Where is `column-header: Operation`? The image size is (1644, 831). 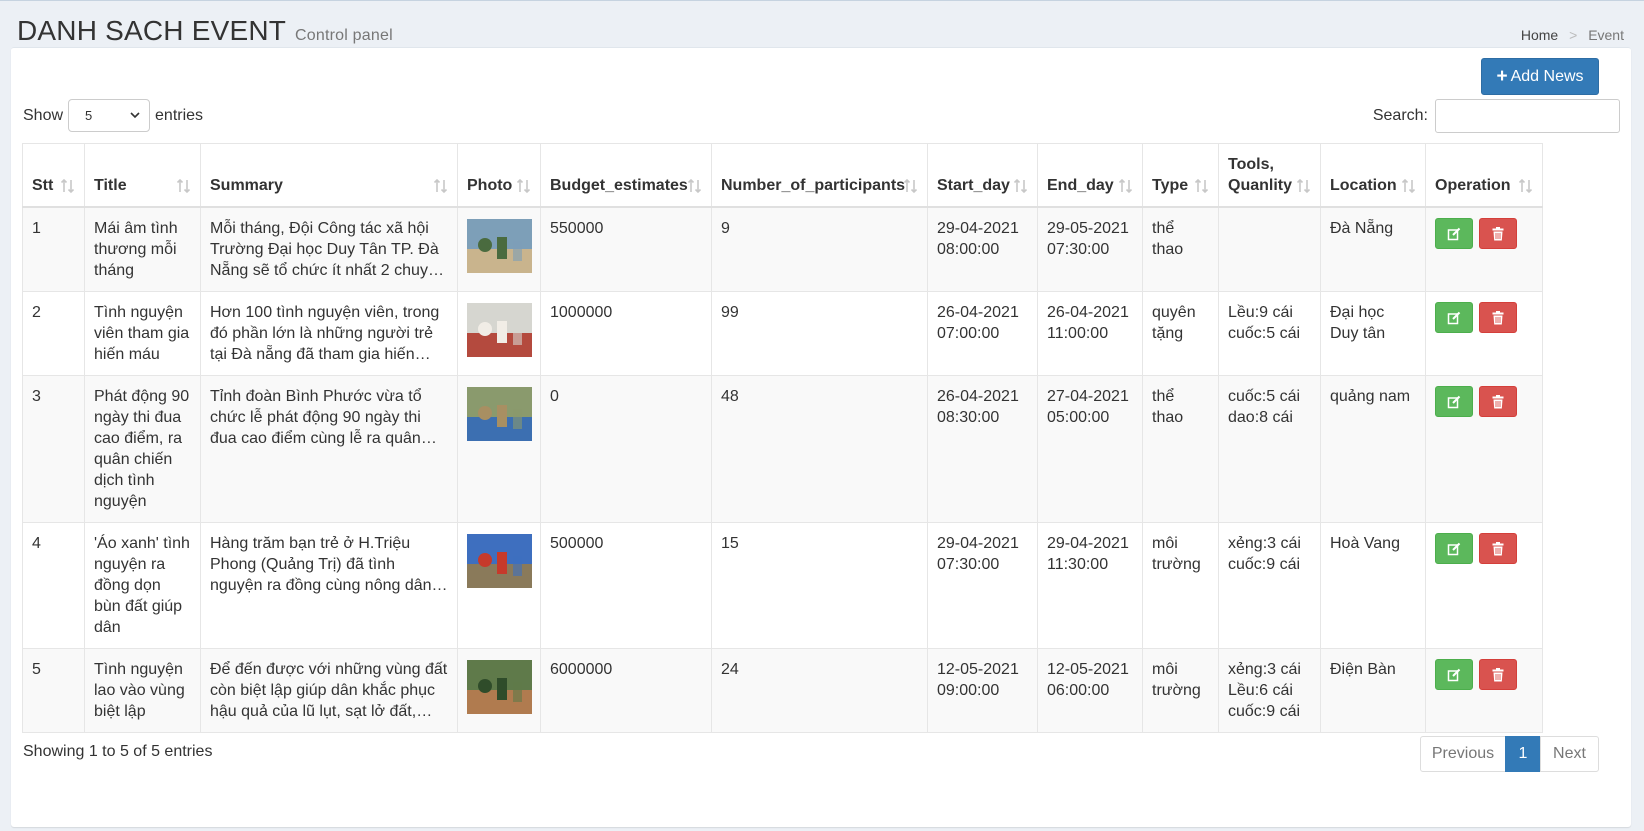
column-header: Operation is located at coordinates (1484, 175).